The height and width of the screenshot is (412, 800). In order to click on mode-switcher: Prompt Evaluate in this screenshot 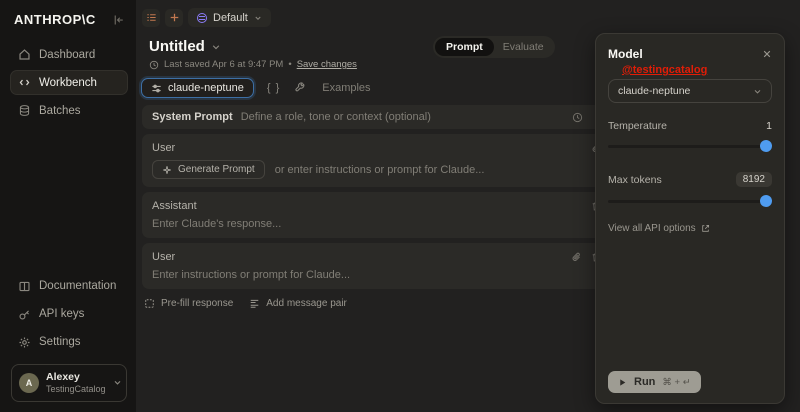, I will do `click(494, 47)`.